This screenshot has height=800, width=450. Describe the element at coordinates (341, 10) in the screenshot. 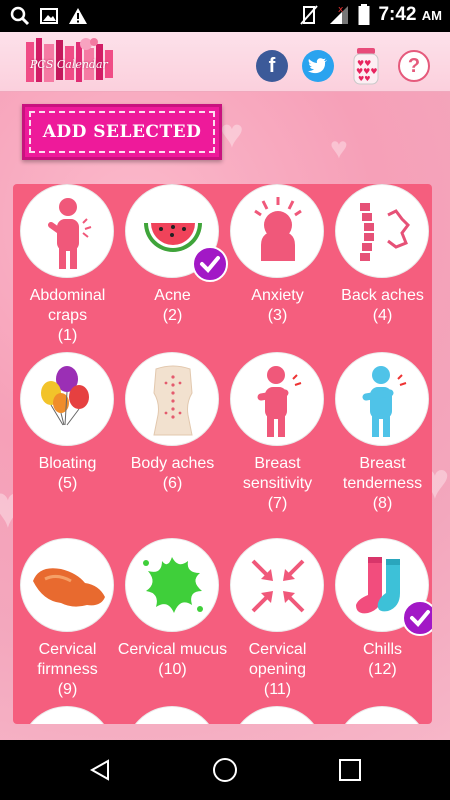

I see `svg-text: x` at that location.